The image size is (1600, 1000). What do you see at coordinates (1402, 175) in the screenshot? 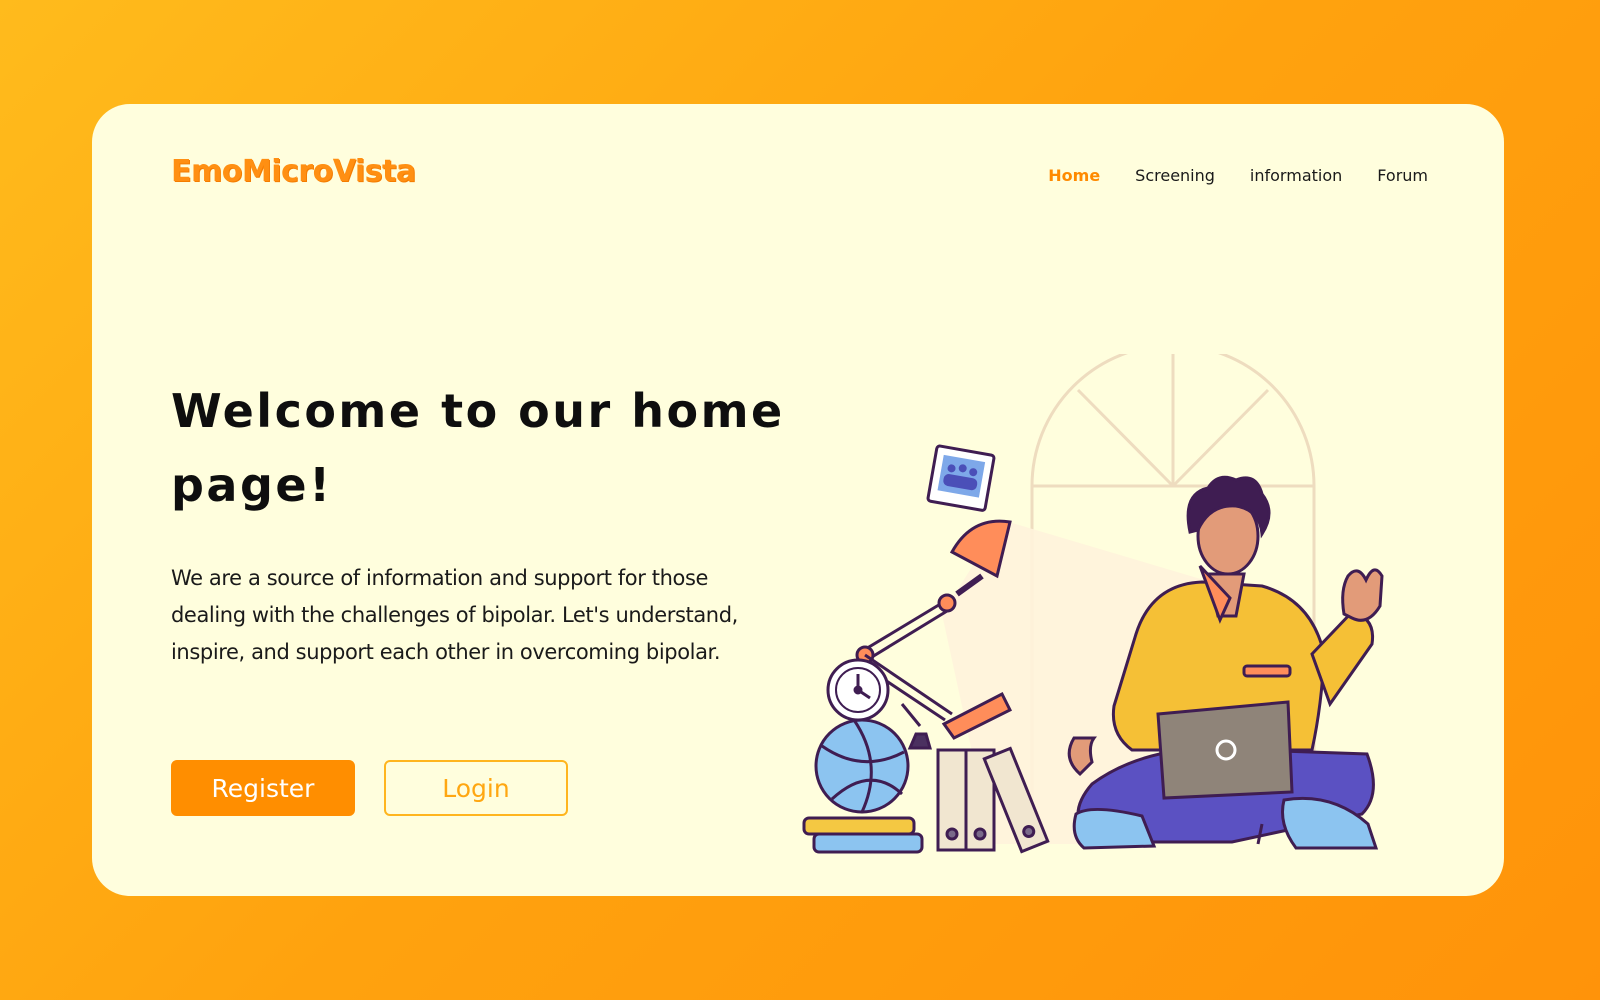
I see `nav-item-forum: Forum` at bounding box center [1402, 175].